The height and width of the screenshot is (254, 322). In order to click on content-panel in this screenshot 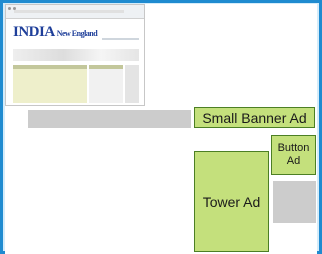, I will do `click(50, 84)`.